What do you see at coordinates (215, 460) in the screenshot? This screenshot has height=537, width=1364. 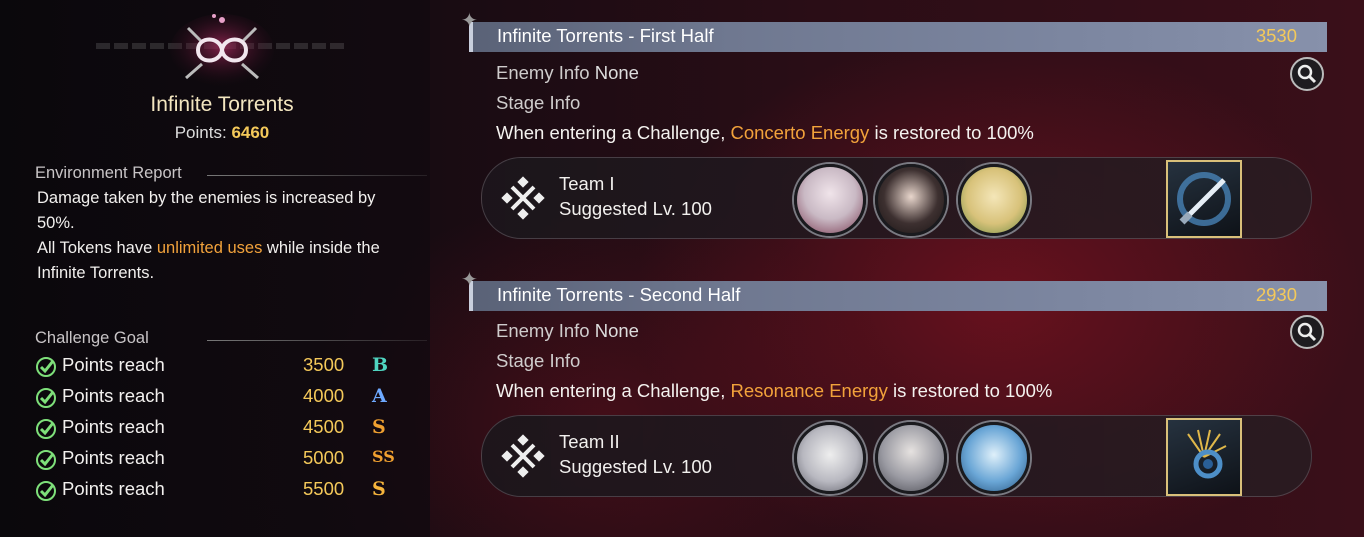 I see `goal-row: Points reach 5000 SS` at bounding box center [215, 460].